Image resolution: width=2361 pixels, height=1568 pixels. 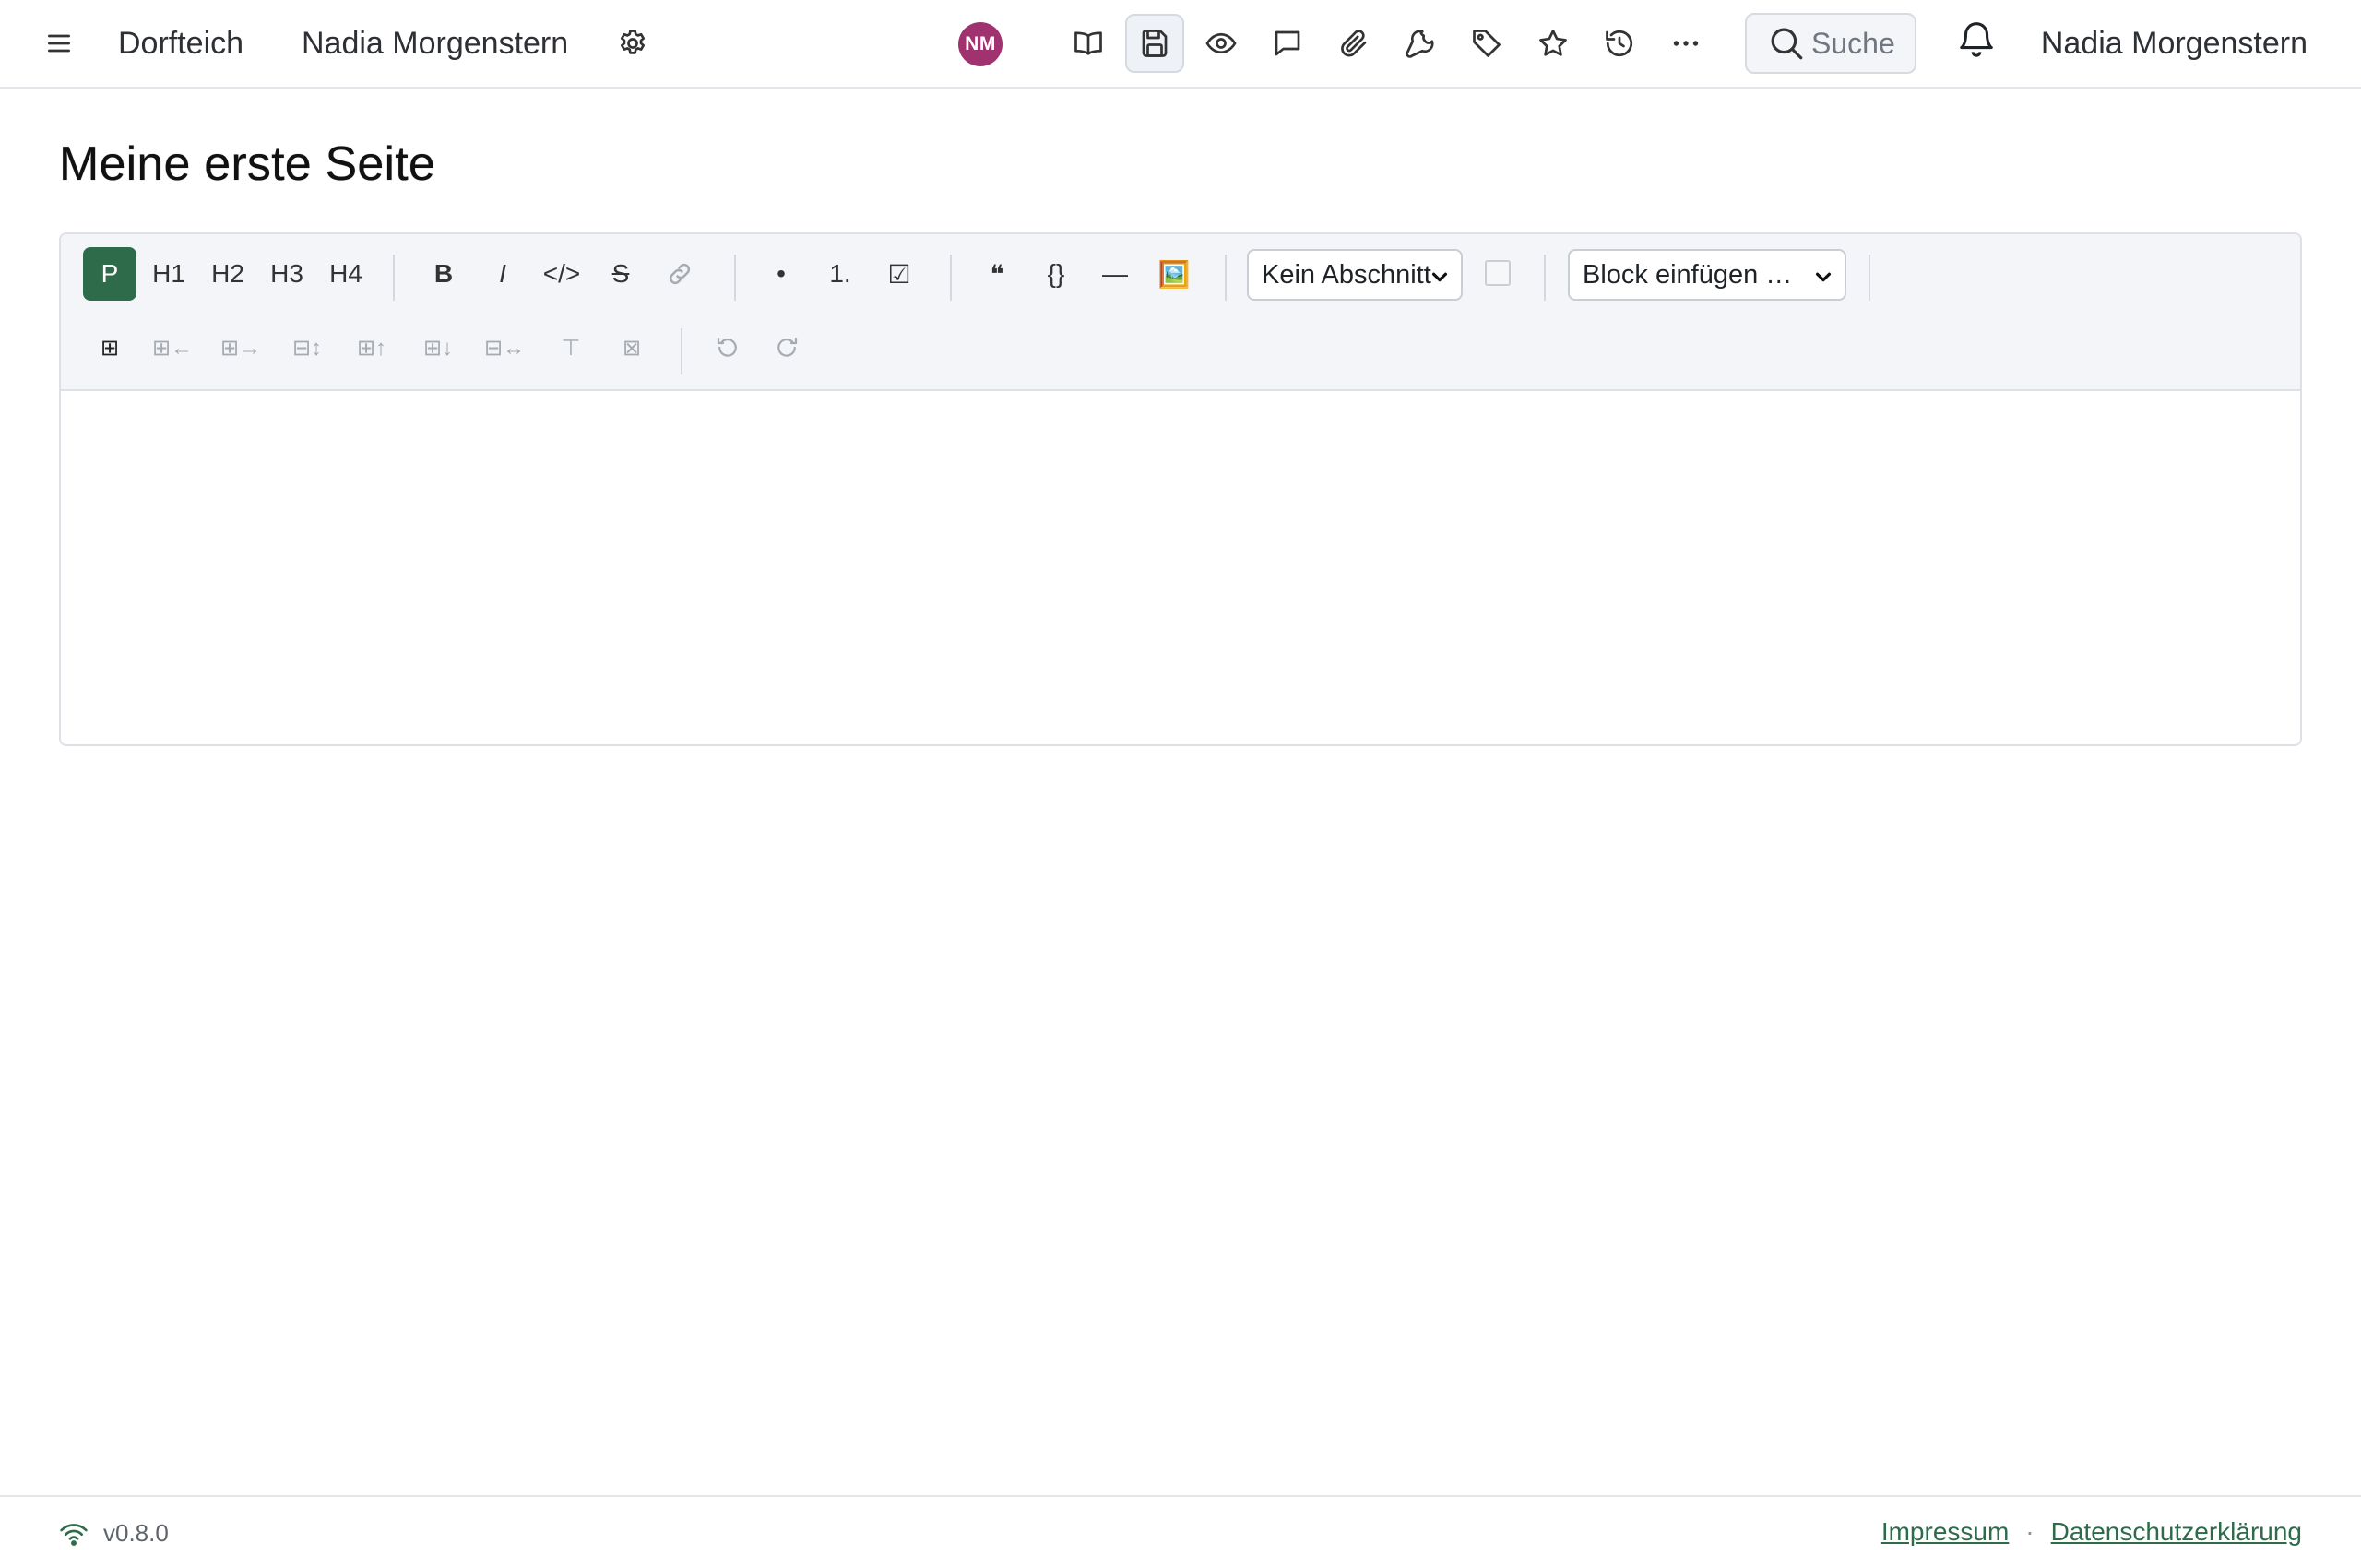 I want to click on link-icon, so click(x=680, y=274).